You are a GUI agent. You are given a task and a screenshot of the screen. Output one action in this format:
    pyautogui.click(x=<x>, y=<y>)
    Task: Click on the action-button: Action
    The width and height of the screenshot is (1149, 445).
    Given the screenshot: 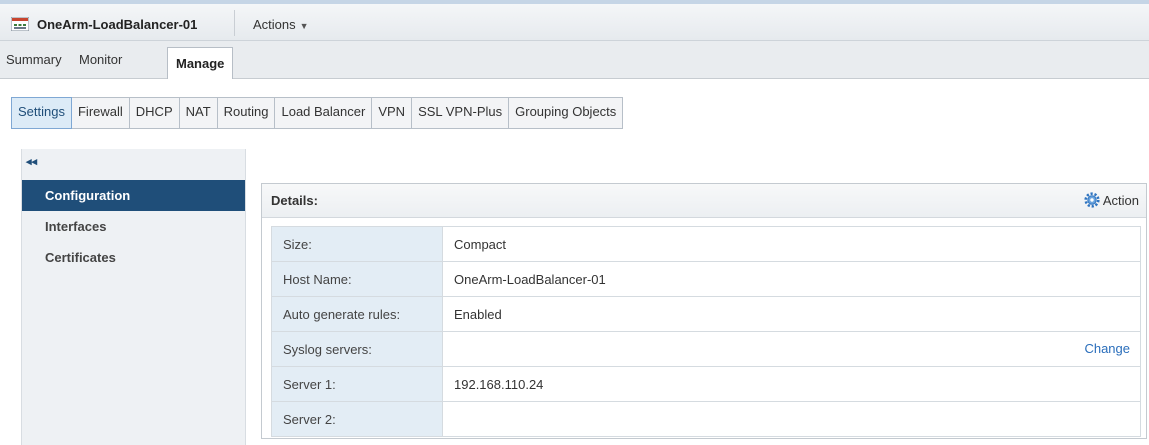 What is the action you would take?
    pyautogui.click(x=1111, y=200)
    